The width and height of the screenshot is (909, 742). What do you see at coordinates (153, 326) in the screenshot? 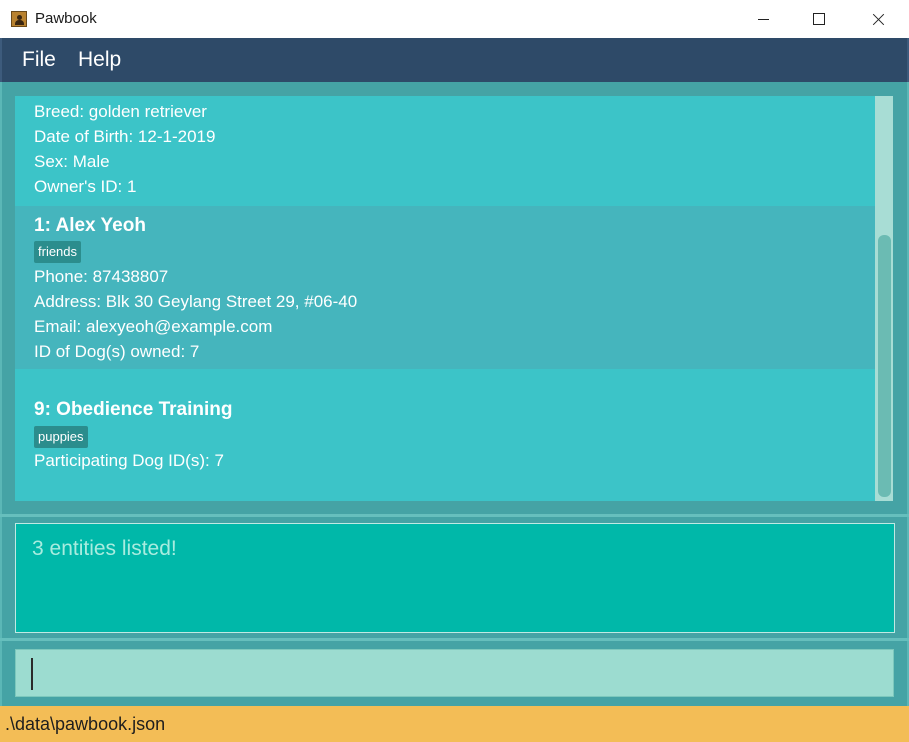
I see `owner-email: Email: alexyeoh@example.com` at bounding box center [153, 326].